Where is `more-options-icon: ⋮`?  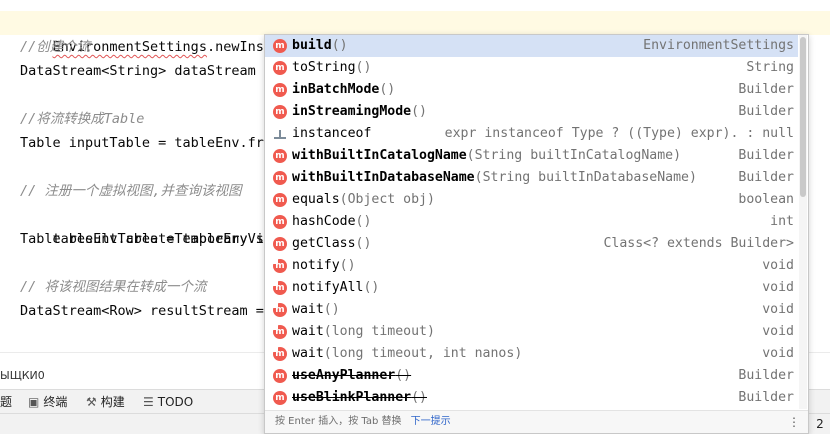 more-options-icon: ⋮ is located at coordinates (794, 422).